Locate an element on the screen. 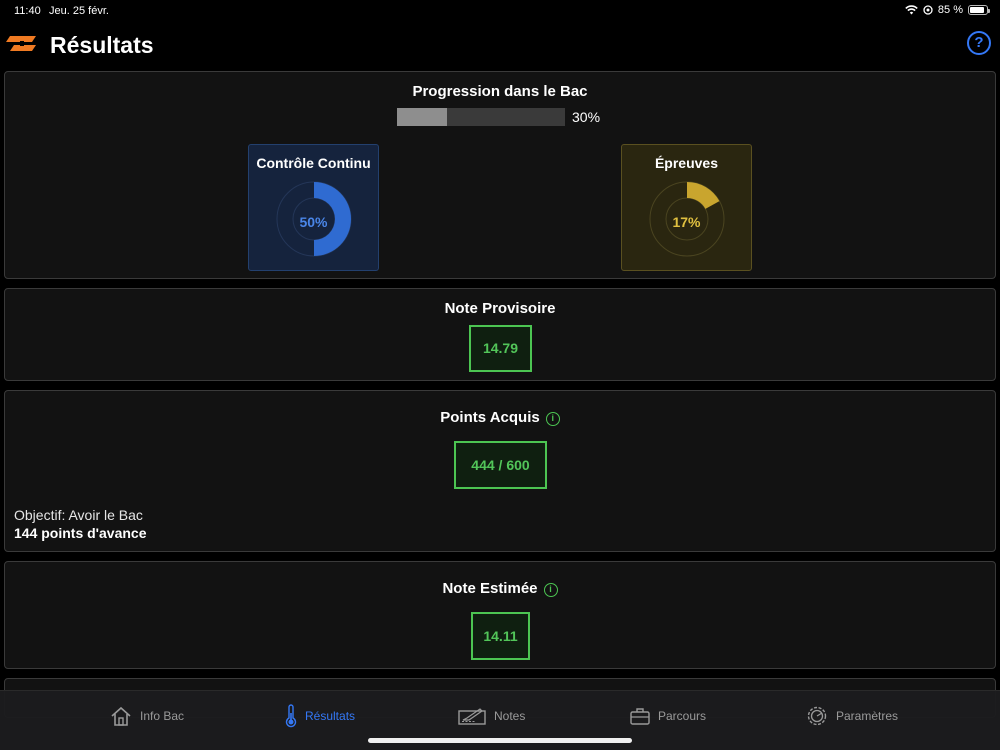  note-estimee-header: Note Estimée i is located at coordinates (500, 588).